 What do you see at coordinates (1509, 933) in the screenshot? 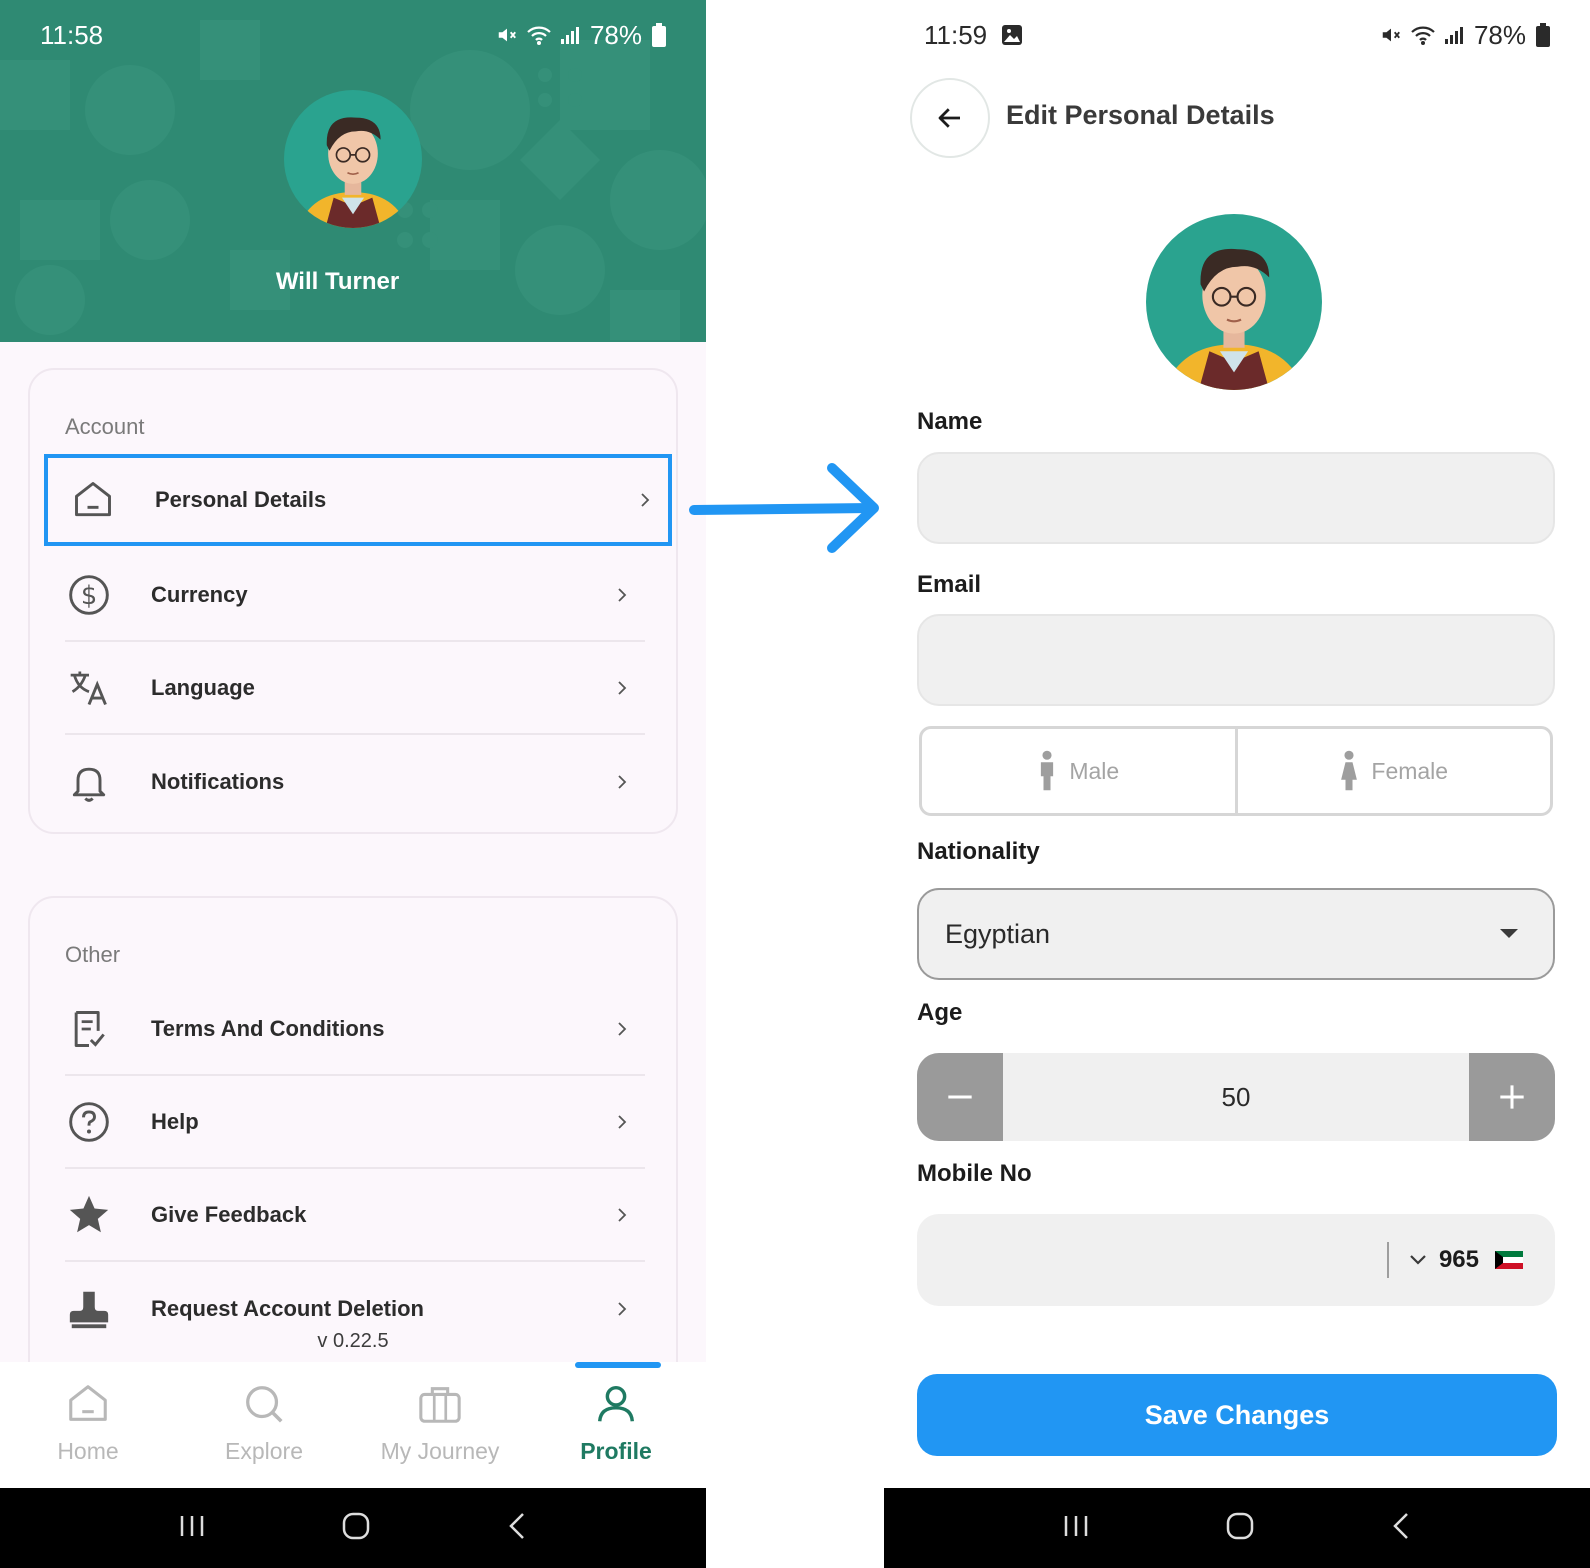
I see `caret-down-icon` at bounding box center [1509, 933].